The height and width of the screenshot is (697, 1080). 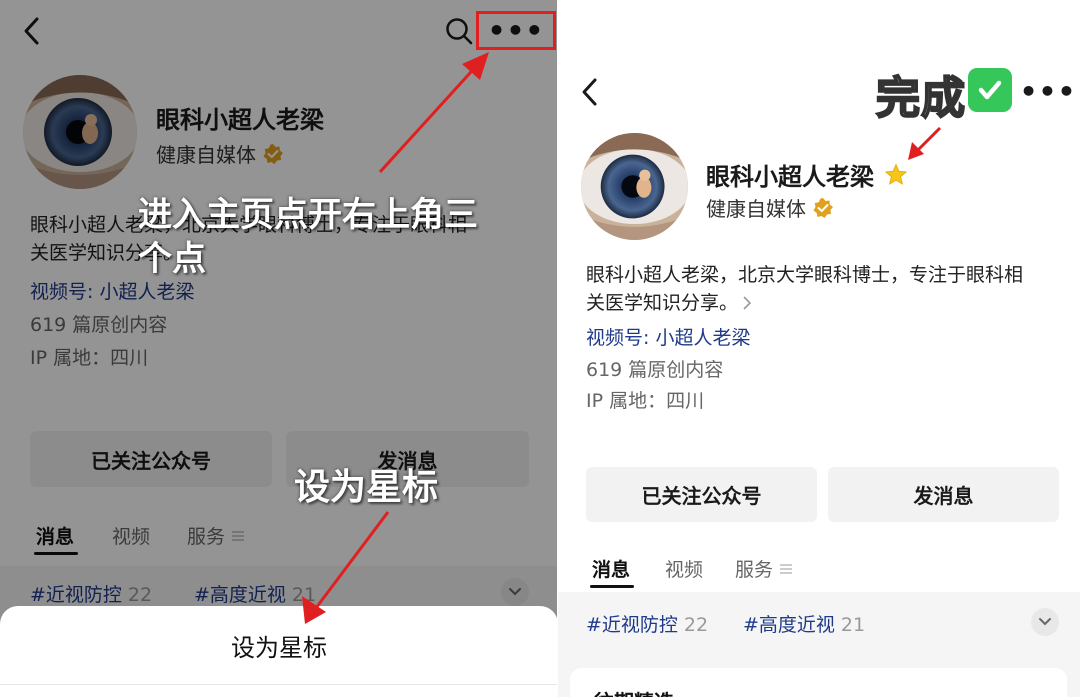 I want to click on tab-services: 服务, so click(x=764, y=568).